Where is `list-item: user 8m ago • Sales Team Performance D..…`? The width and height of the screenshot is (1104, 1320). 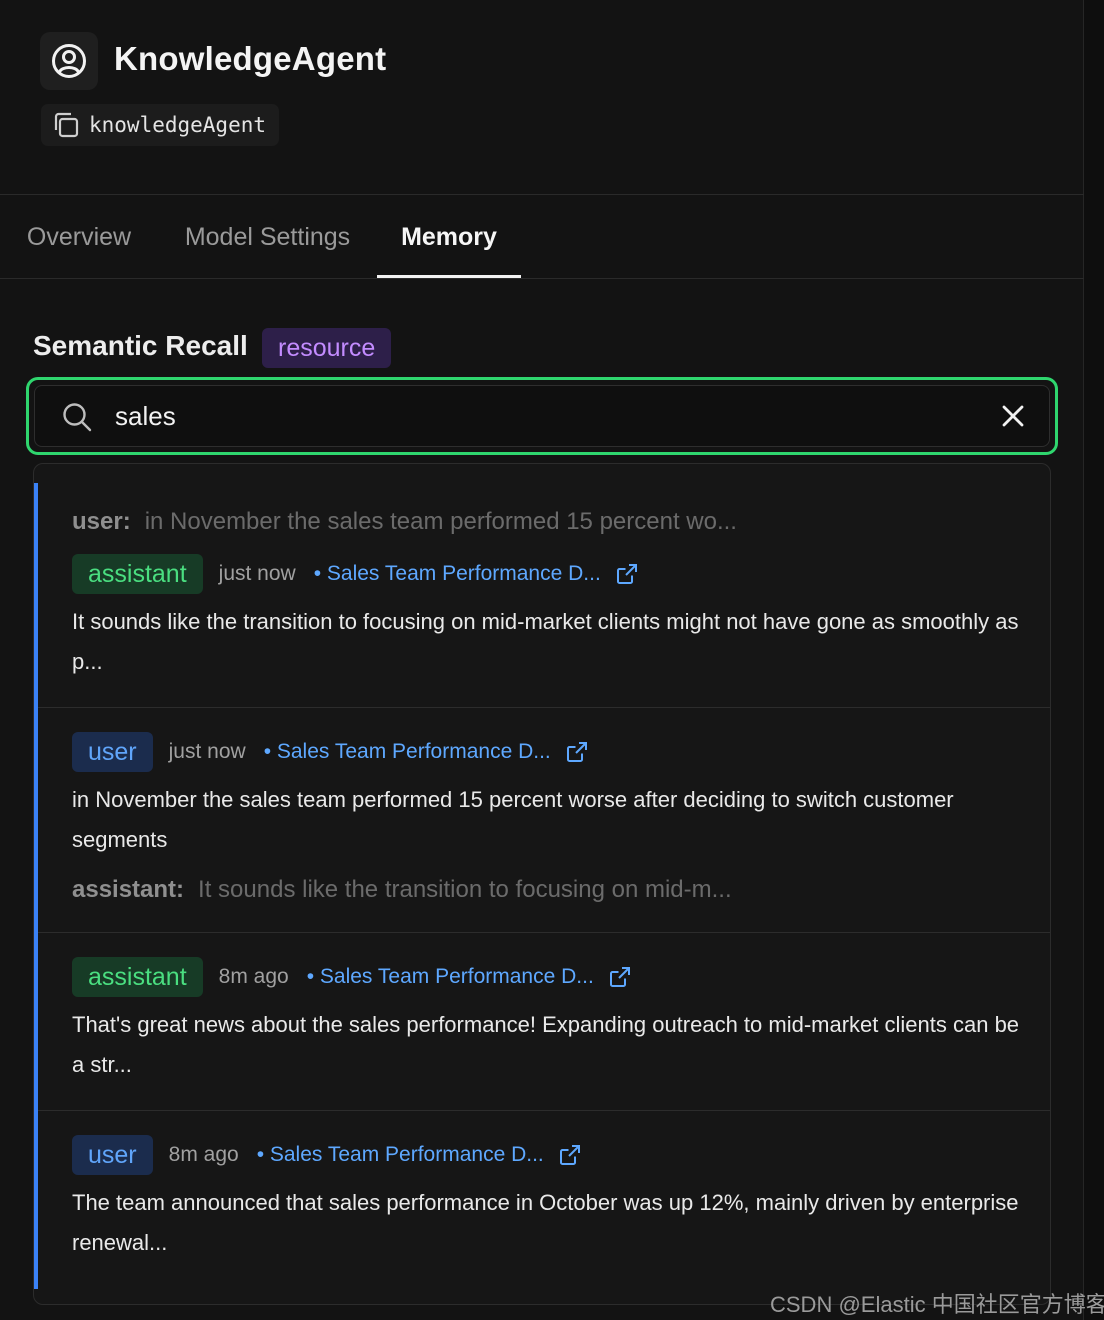
list-item: user 8m ago • Sales Team Performance D..… is located at coordinates (544, 1206).